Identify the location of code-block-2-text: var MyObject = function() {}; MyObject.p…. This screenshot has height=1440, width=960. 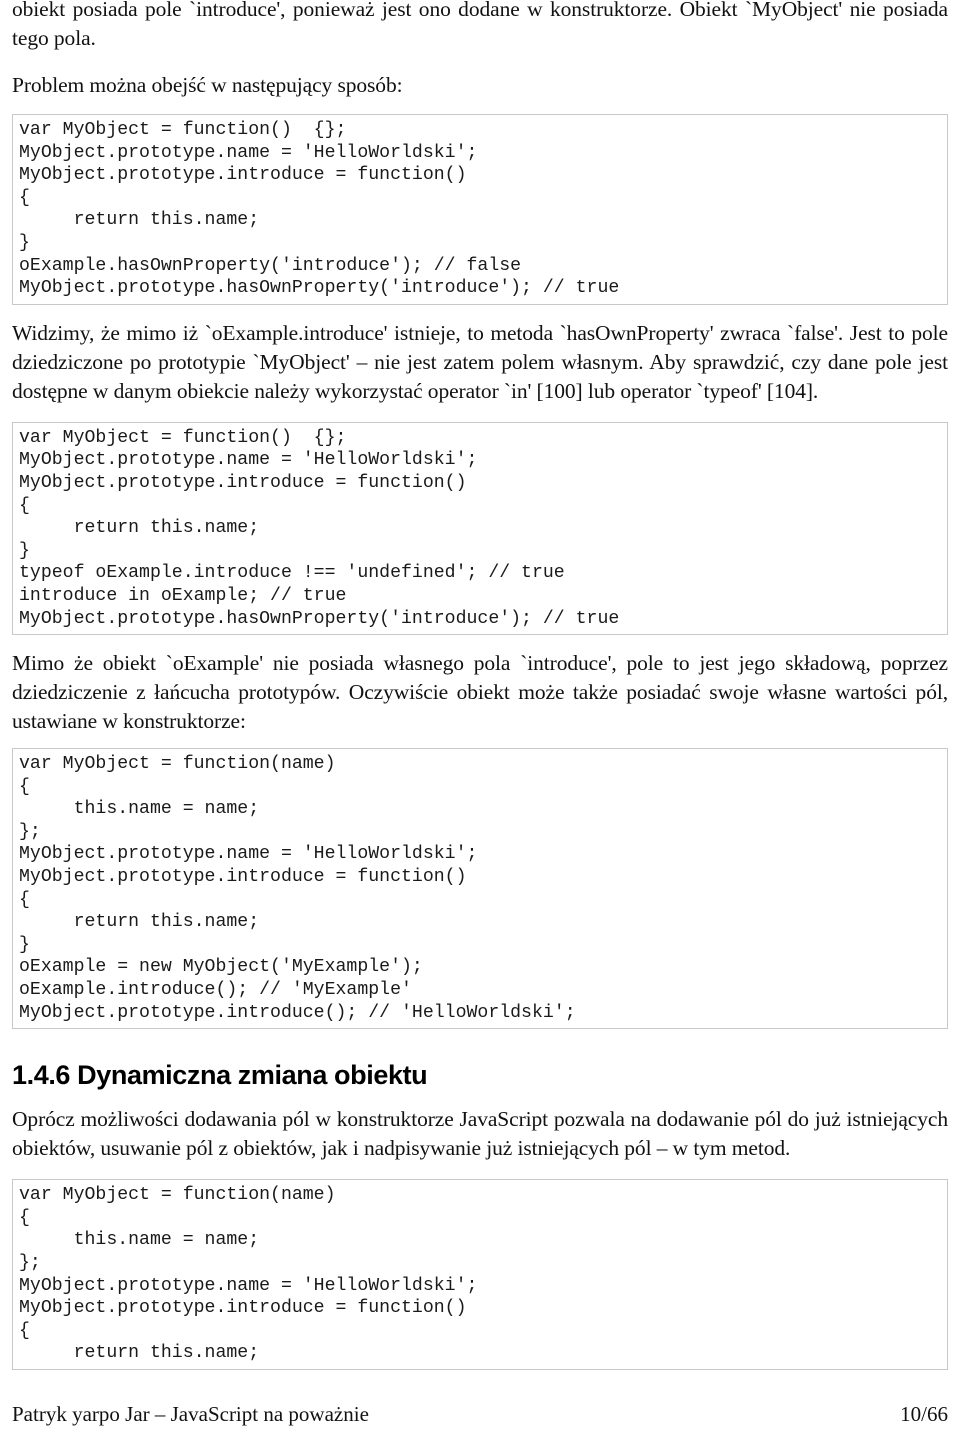
(319, 528).